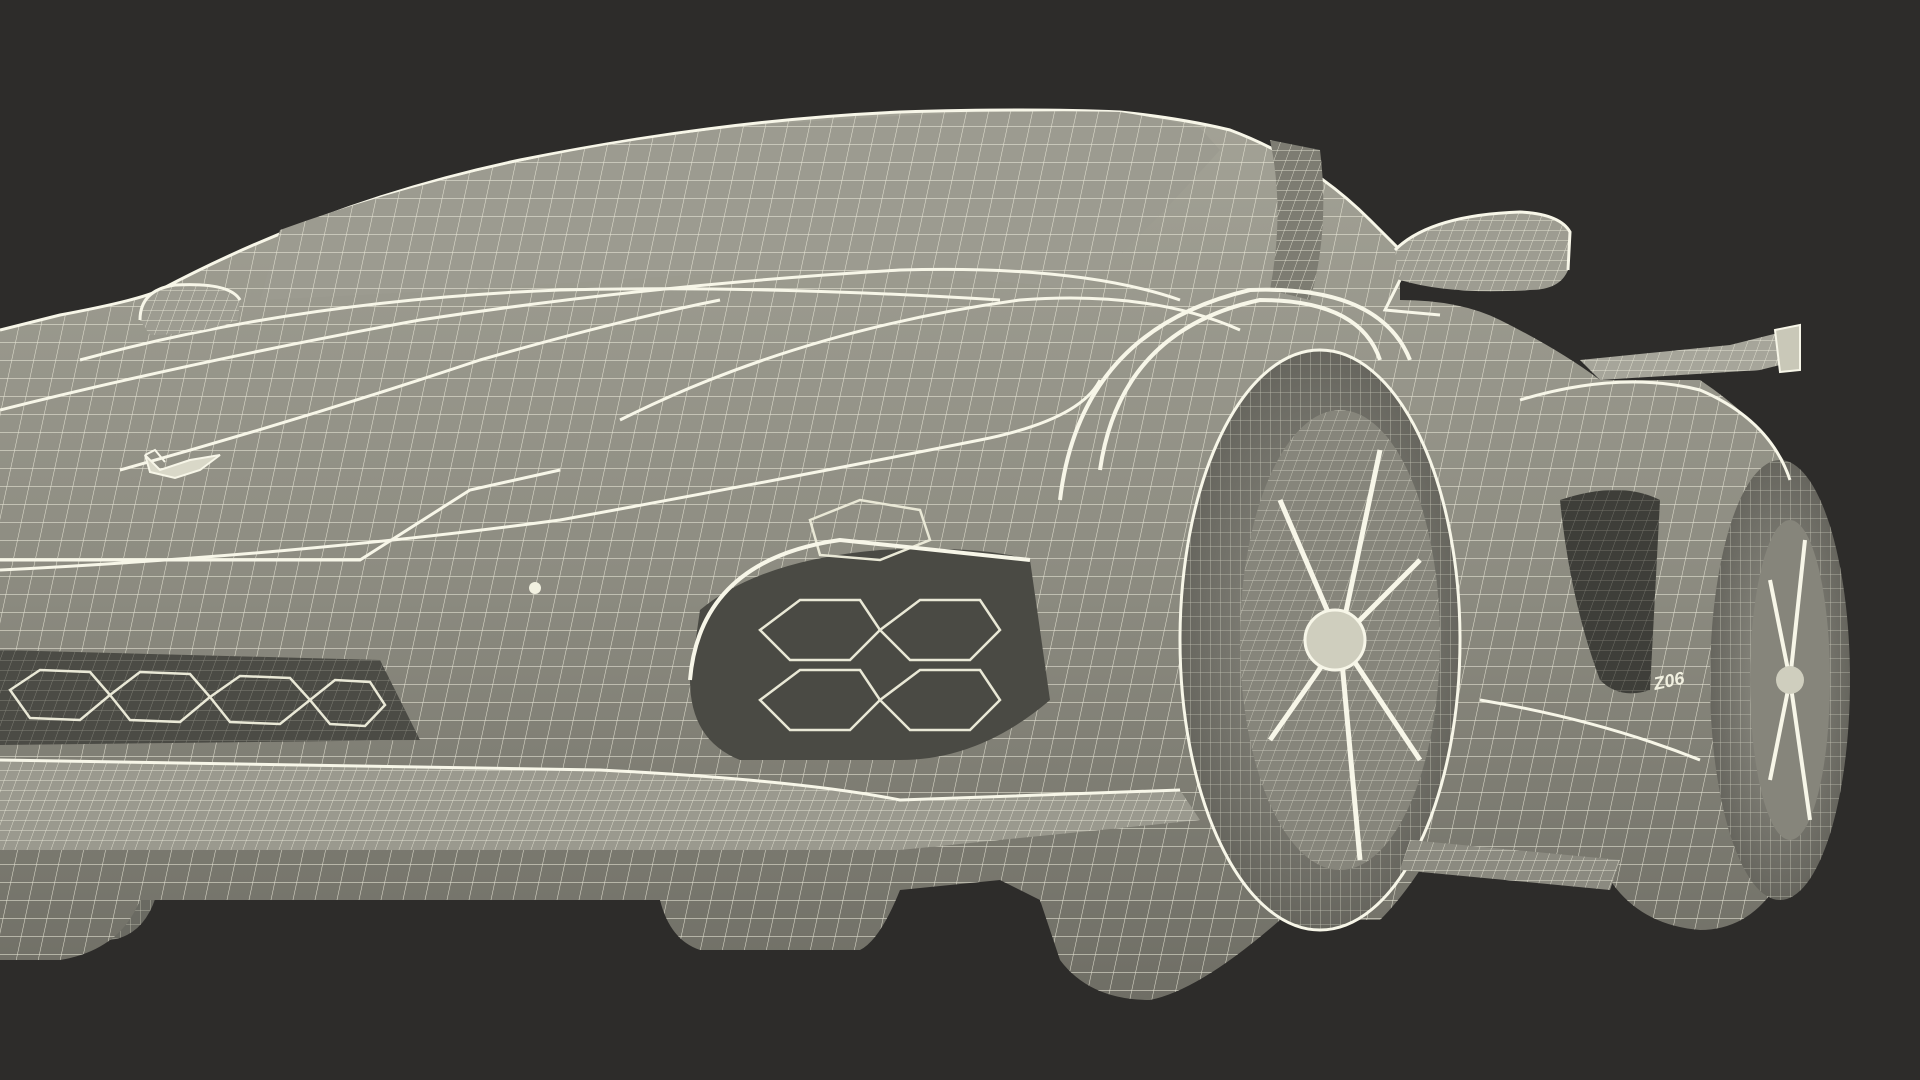 The height and width of the screenshot is (1080, 1920). Describe the element at coordinates (1335, 640) in the screenshot. I see `wheel-hub` at that location.